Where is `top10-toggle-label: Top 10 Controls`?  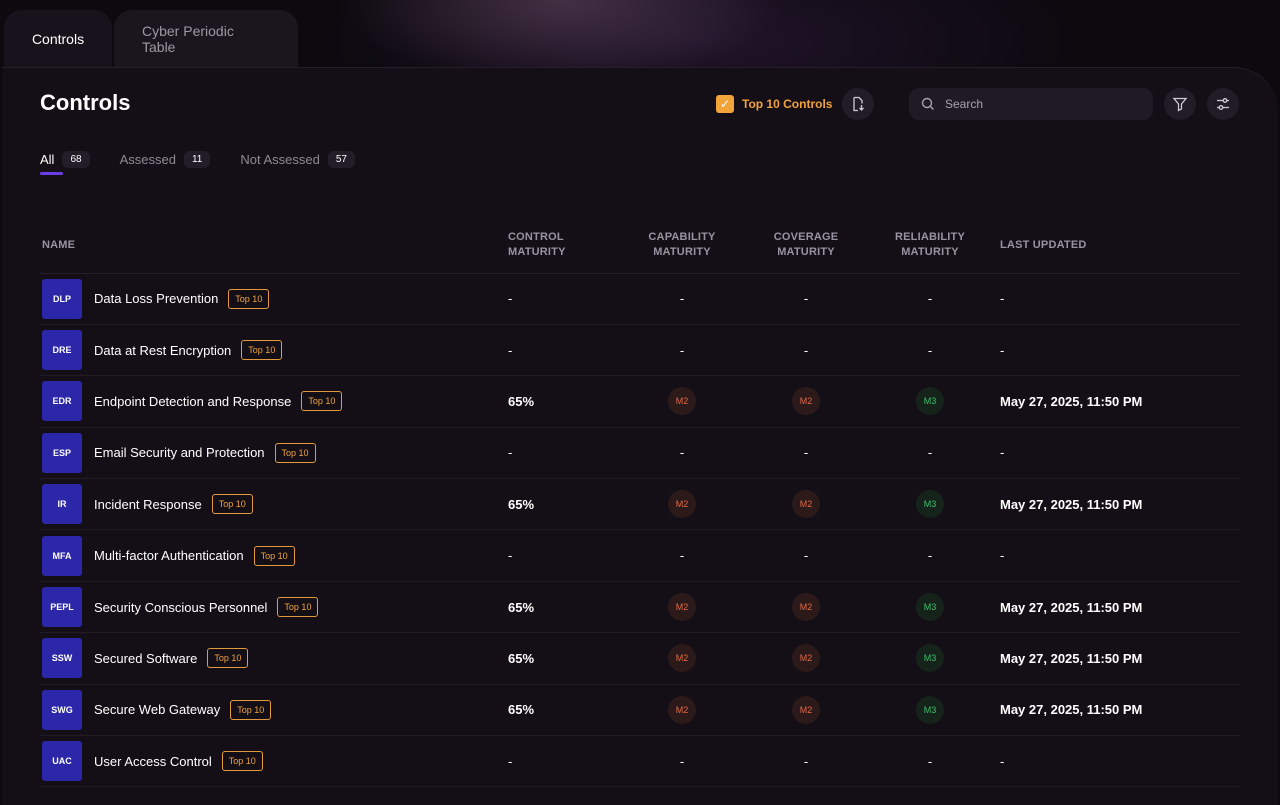 top10-toggle-label: Top 10 Controls is located at coordinates (787, 104).